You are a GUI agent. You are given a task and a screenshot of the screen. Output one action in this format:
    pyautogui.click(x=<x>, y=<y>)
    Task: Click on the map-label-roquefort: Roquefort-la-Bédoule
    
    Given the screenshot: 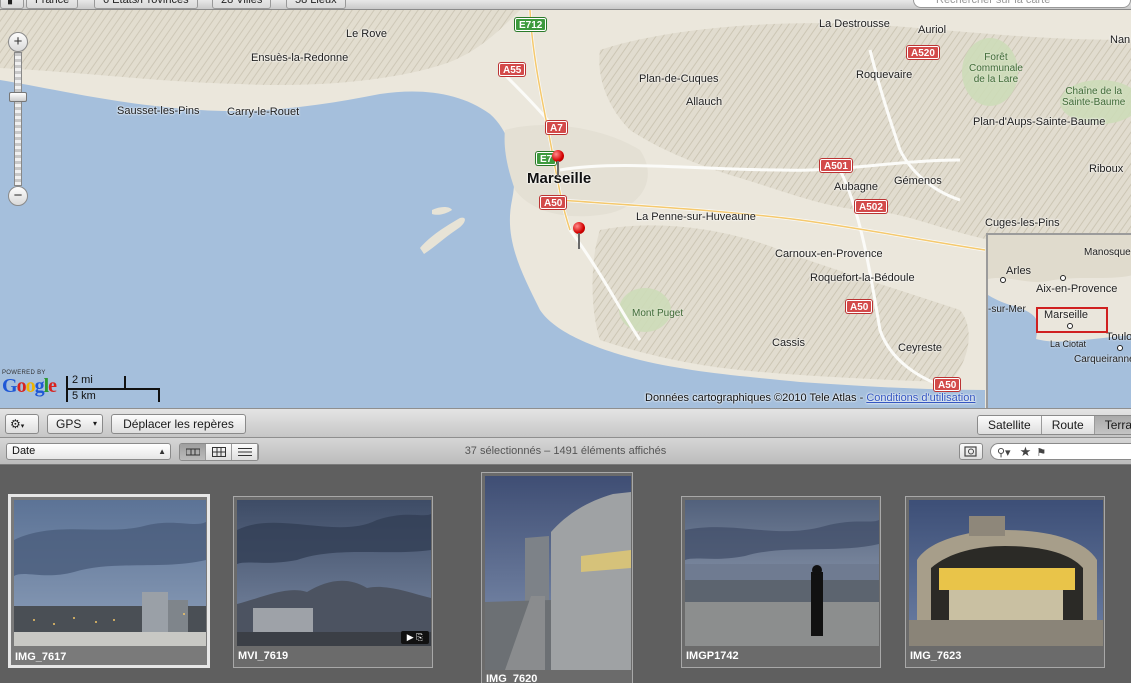 What is the action you would take?
    pyautogui.click(x=862, y=278)
    